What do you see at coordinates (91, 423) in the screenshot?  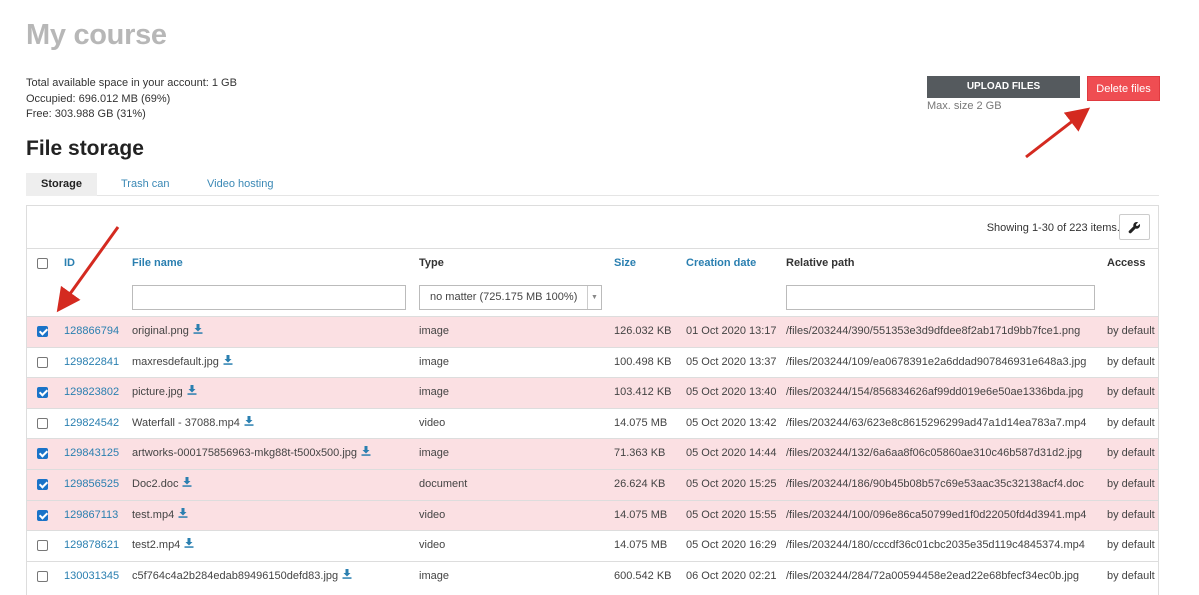 I see `file-id-link: 129824542` at bounding box center [91, 423].